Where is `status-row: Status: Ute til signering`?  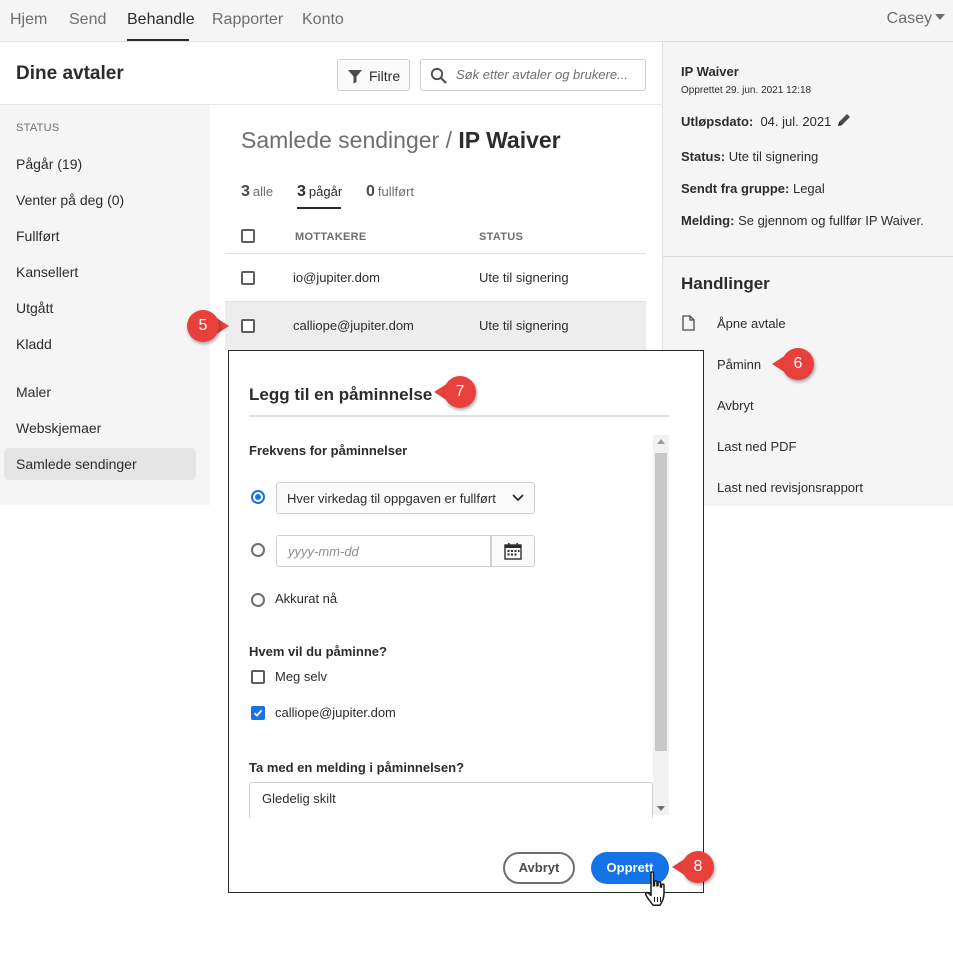
status-row: Status: Ute til signering is located at coordinates (749, 156).